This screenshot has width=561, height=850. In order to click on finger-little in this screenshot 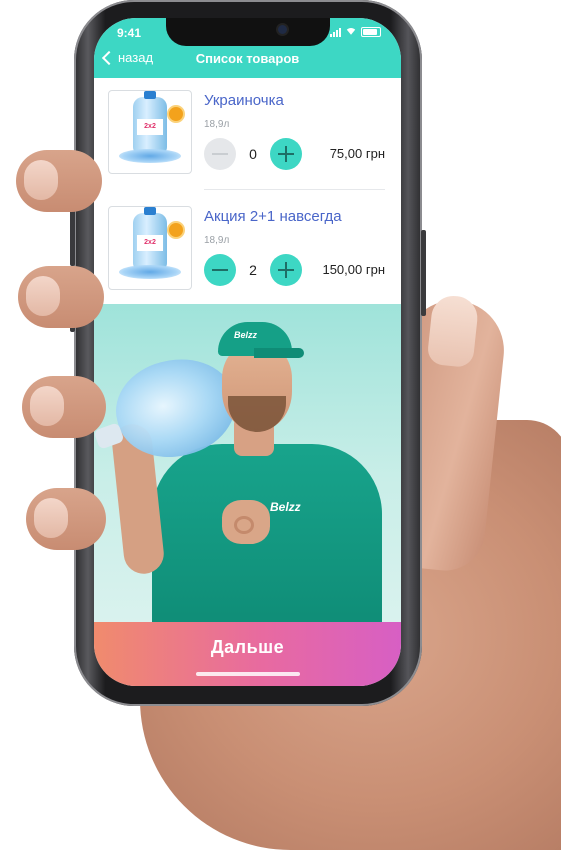, I will do `click(66, 519)`.